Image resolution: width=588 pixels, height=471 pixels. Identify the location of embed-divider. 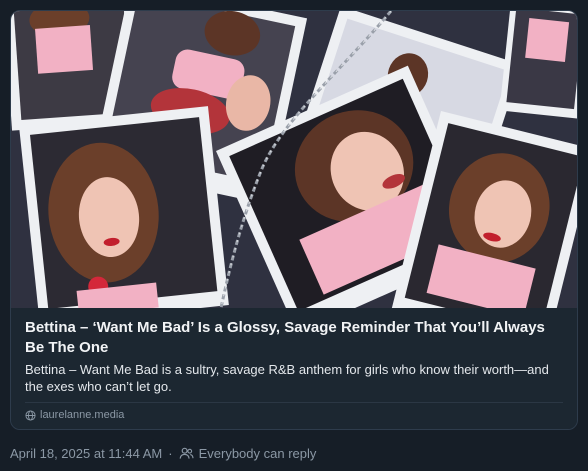
(294, 402).